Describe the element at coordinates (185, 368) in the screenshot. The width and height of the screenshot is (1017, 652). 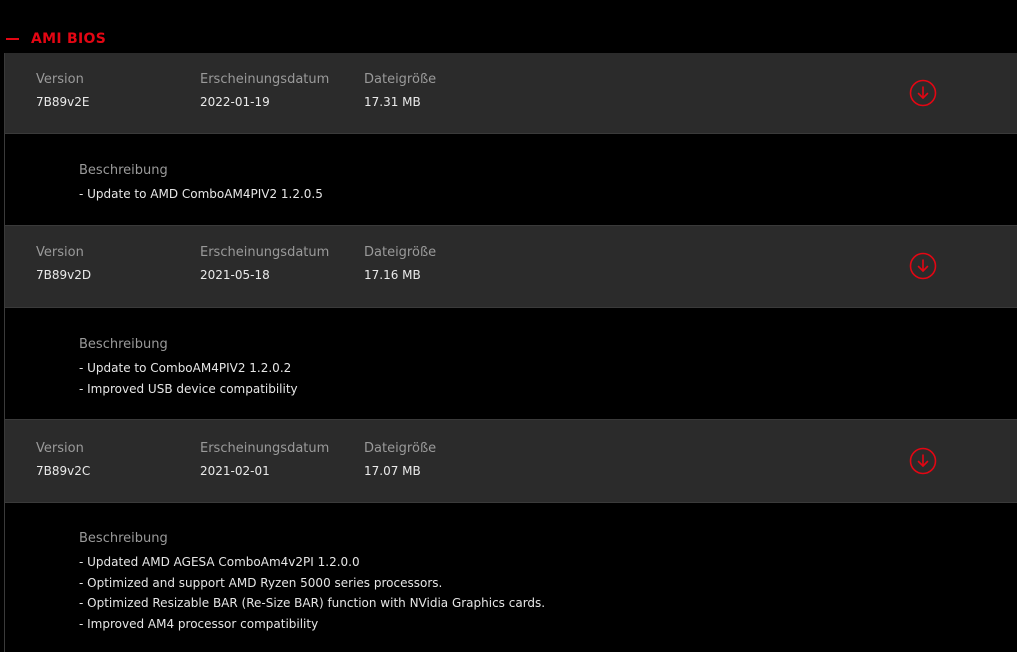
I see `description-line: - Update to ComboAM4PIV2 1.2.0.2` at that location.